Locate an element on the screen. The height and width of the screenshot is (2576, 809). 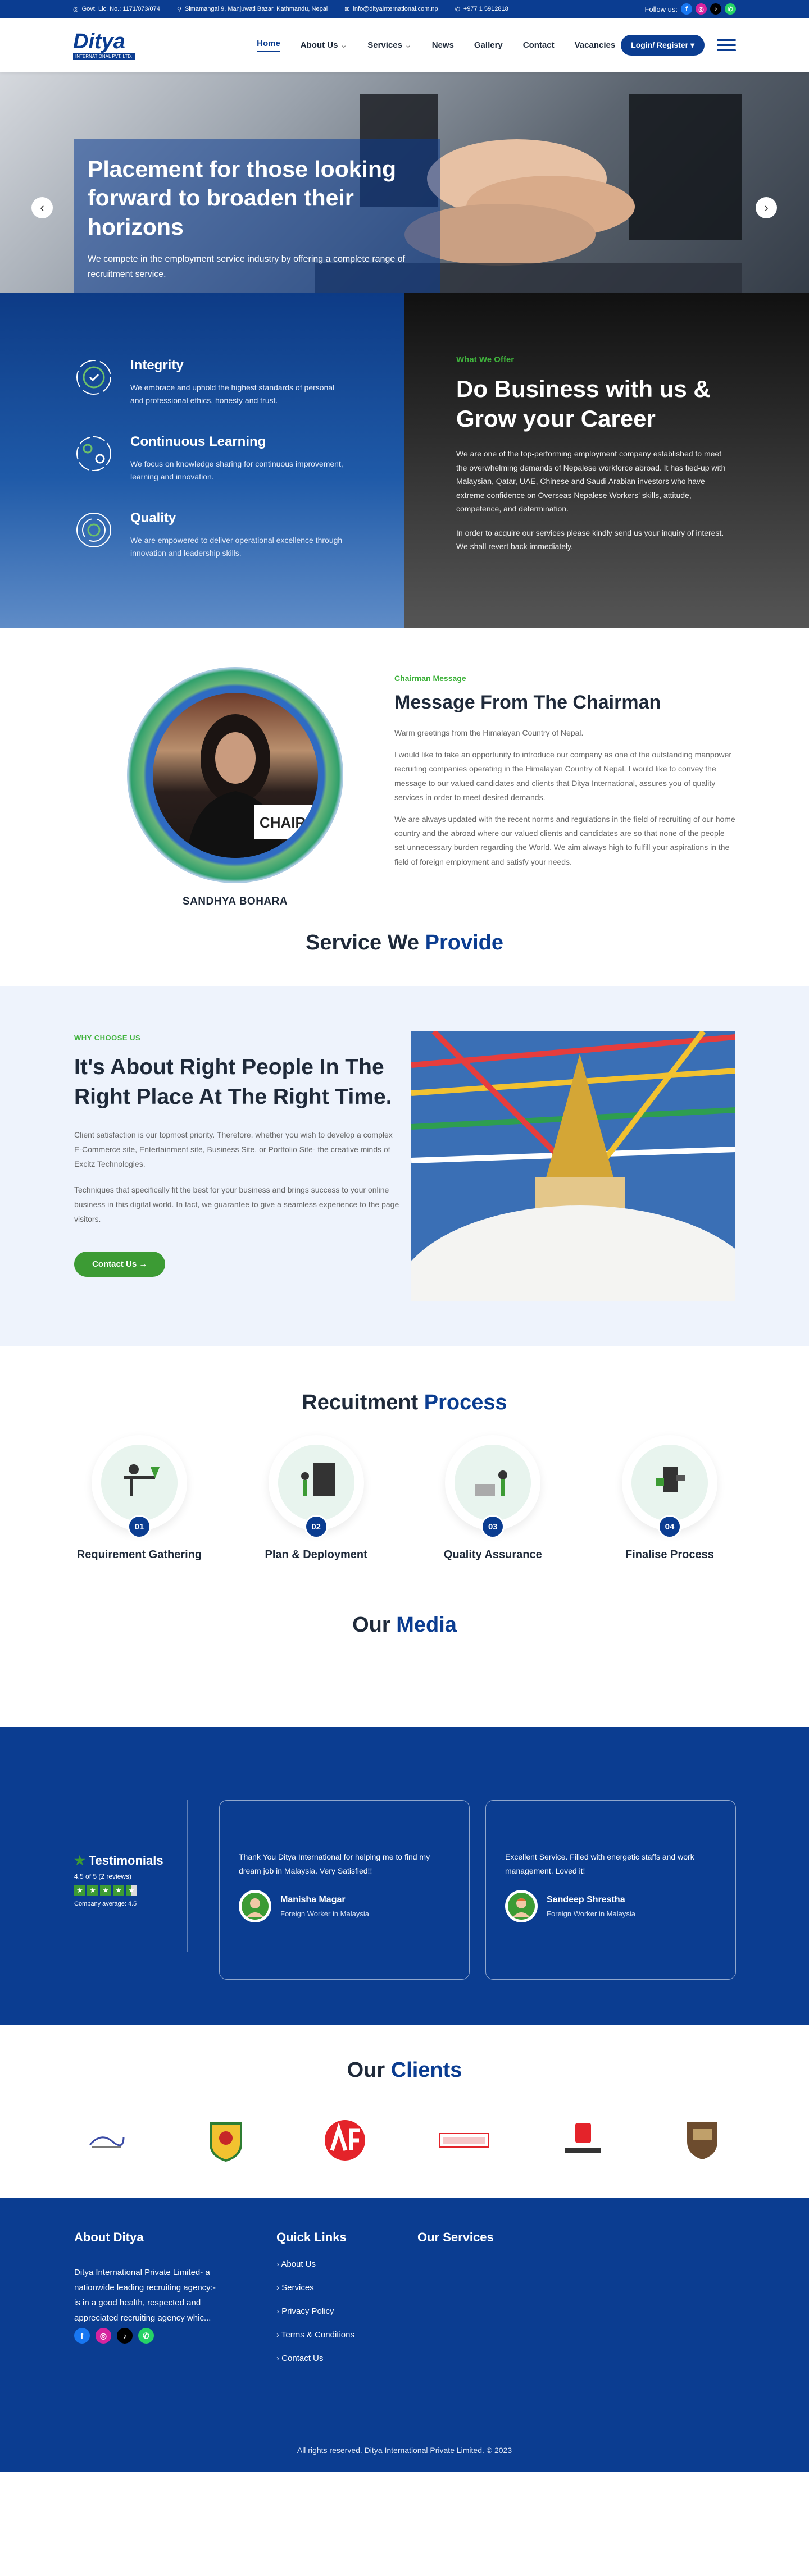
menu-icon is located at coordinates (726, 45).